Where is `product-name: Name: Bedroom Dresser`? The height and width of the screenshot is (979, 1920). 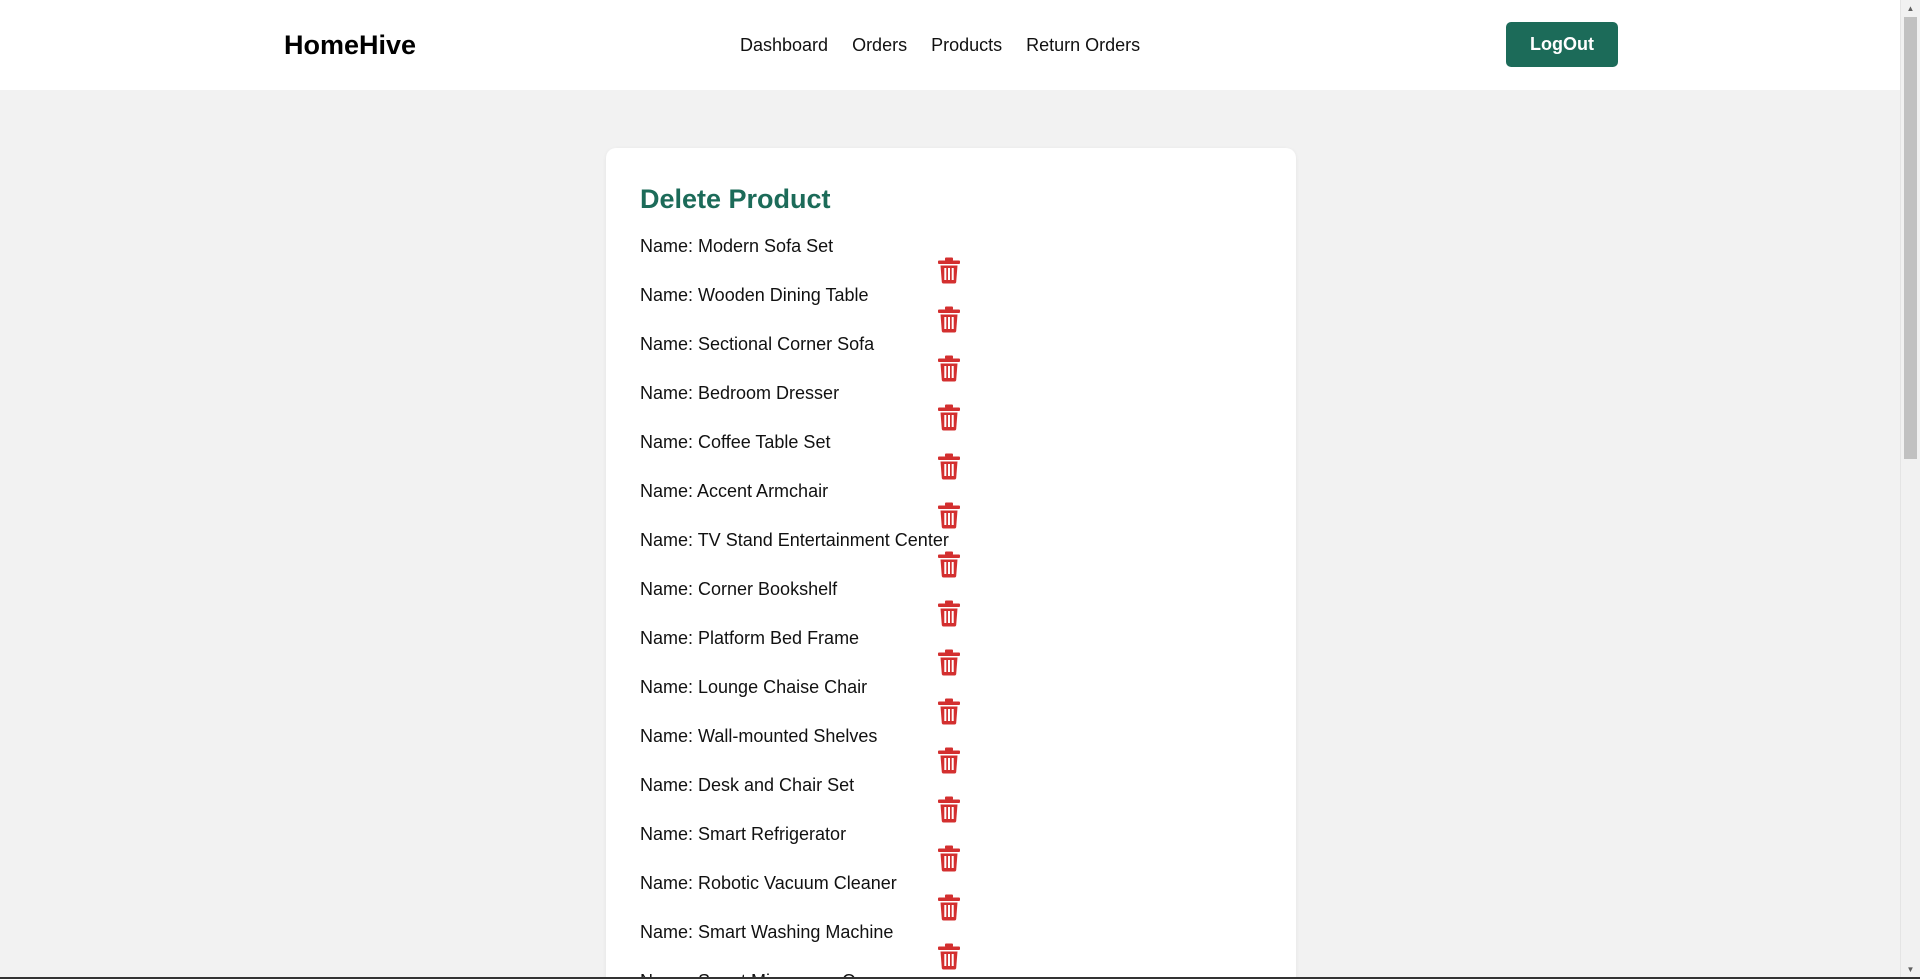
product-name: Name: Bedroom Dresser is located at coordinates (740, 393).